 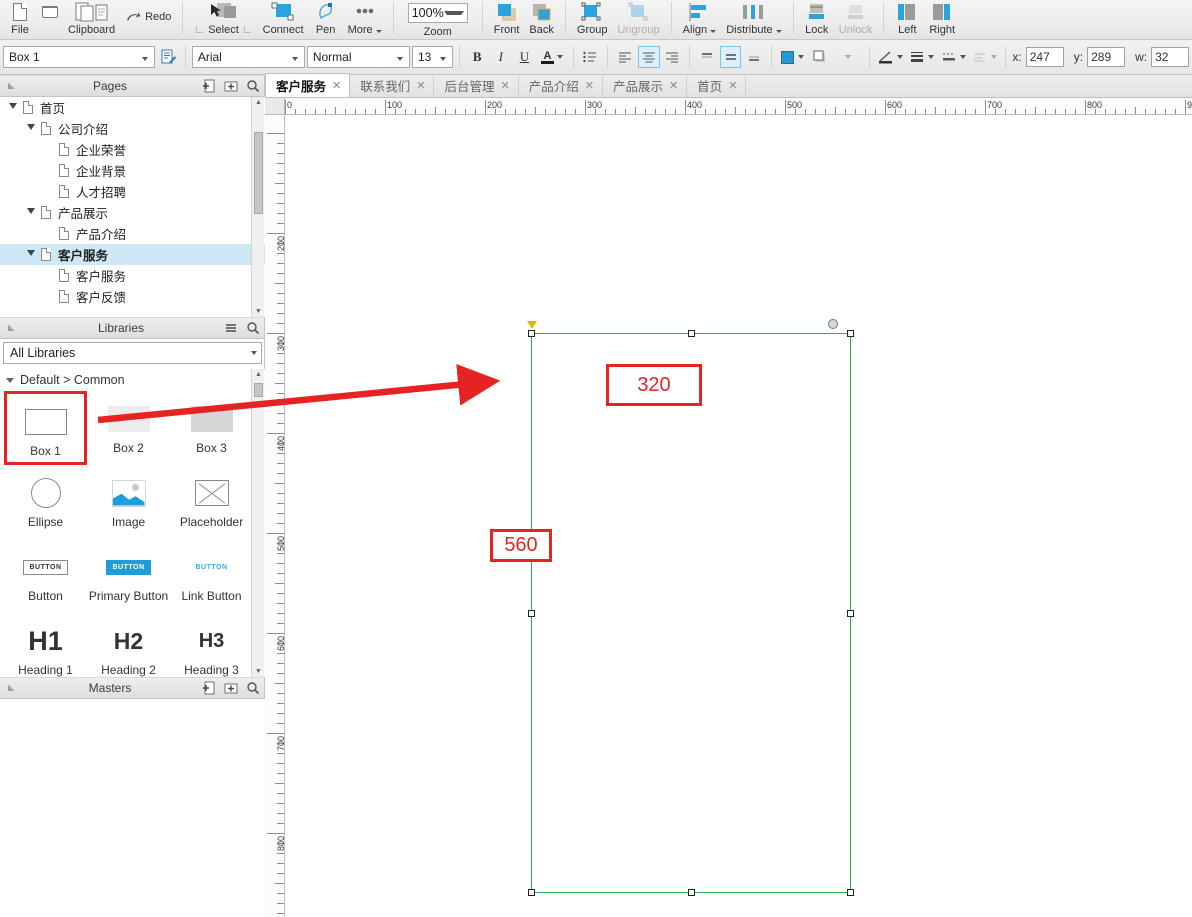 I want to click on font-color-button: A, so click(x=551, y=57).